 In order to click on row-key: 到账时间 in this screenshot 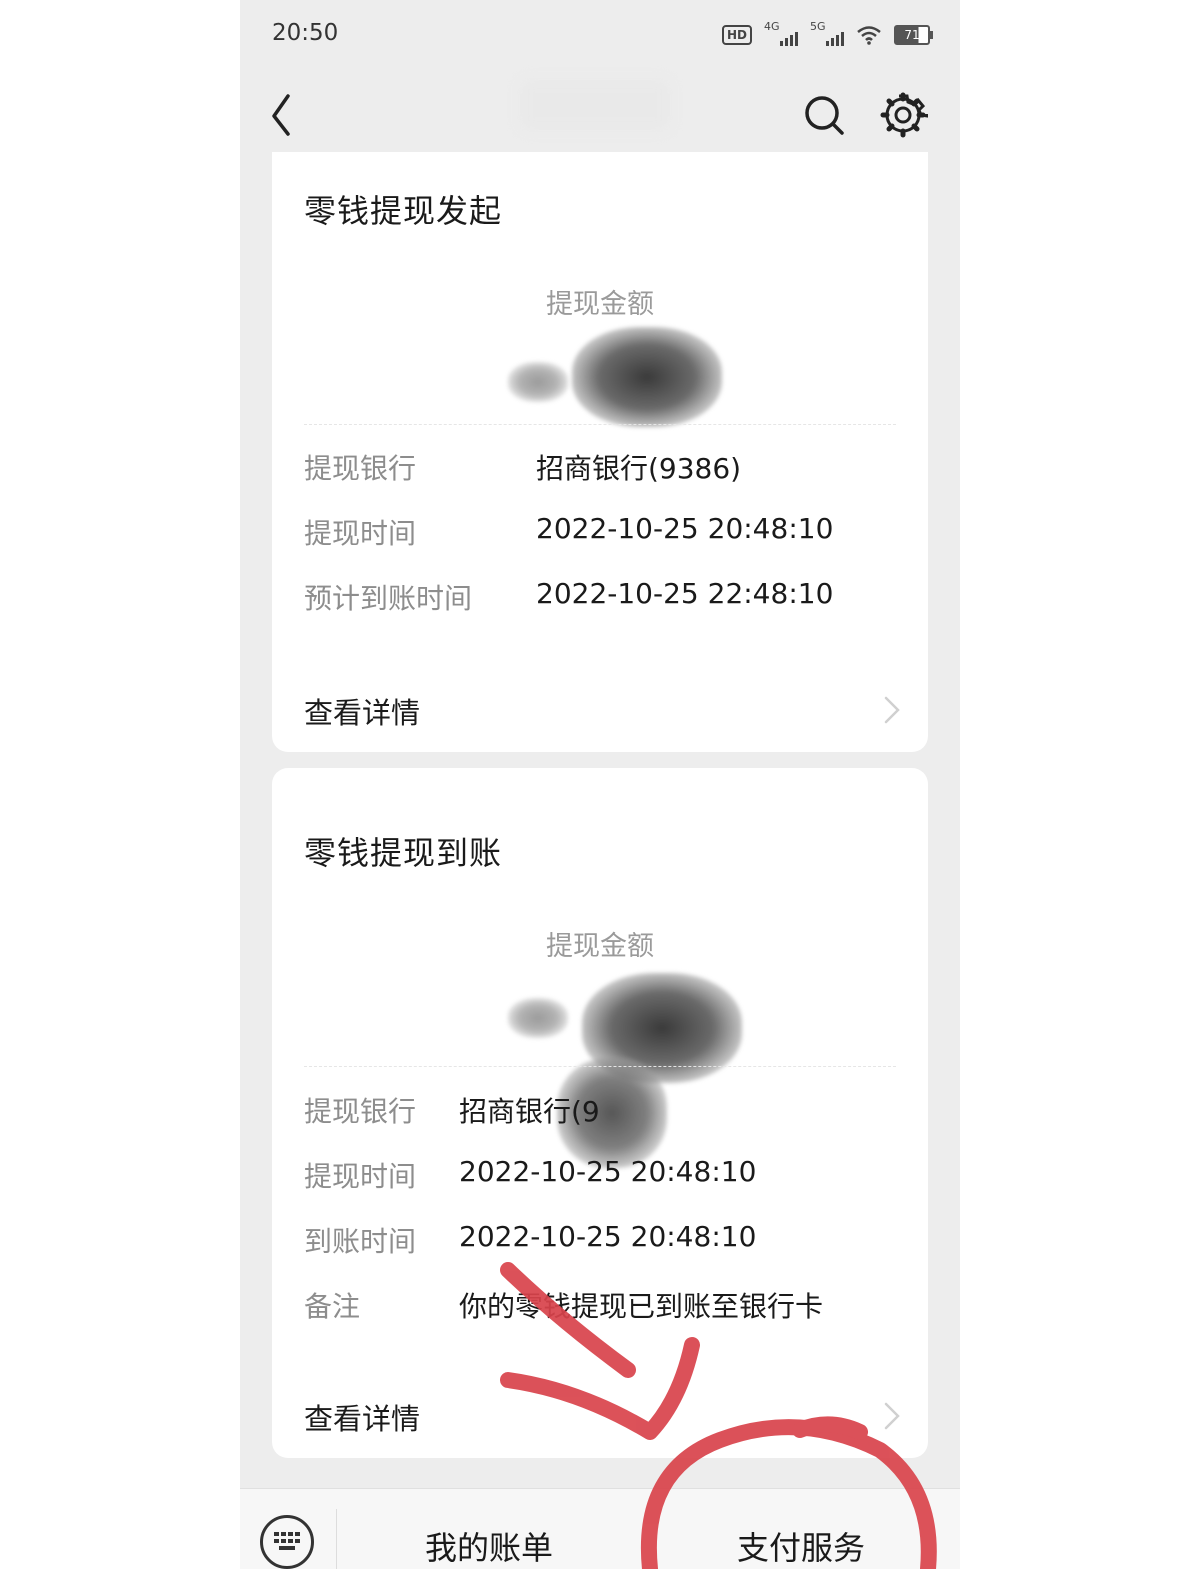, I will do `click(360, 1241)`.